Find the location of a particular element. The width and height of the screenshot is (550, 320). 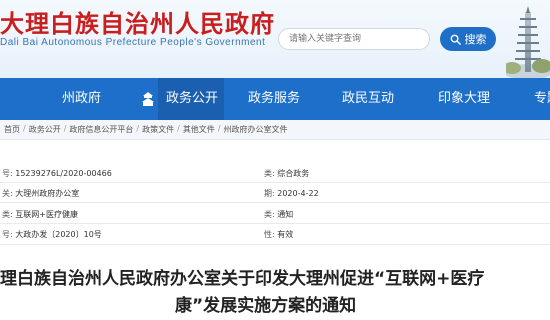

search-button: 搜索 is located at coordinates (468, 39).